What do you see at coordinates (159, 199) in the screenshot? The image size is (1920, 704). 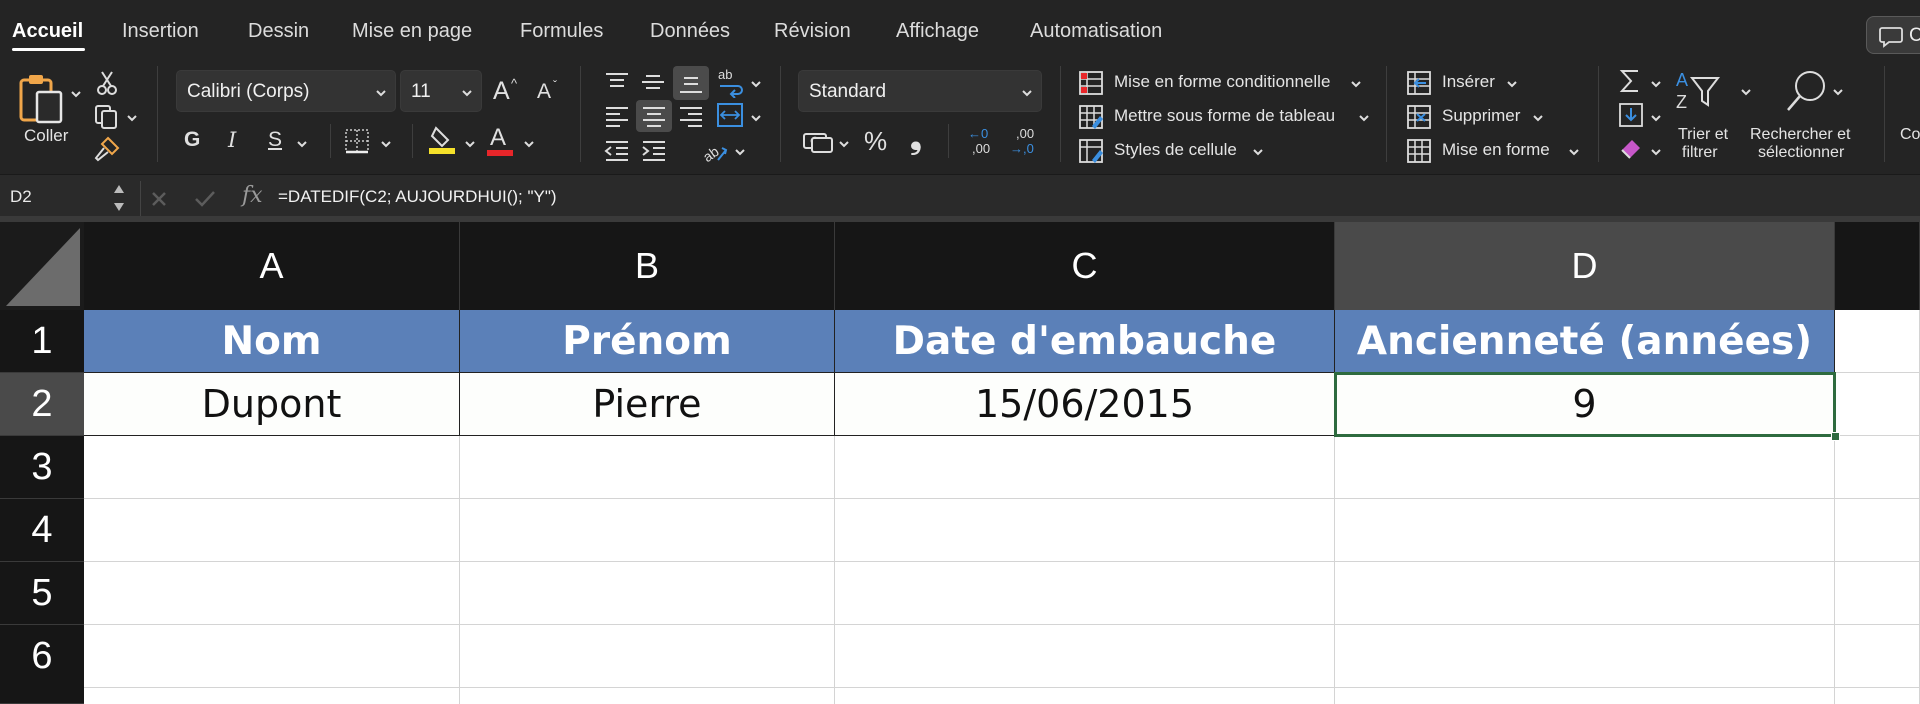 I see `cancel-icon` at bounding box center [159, 199].